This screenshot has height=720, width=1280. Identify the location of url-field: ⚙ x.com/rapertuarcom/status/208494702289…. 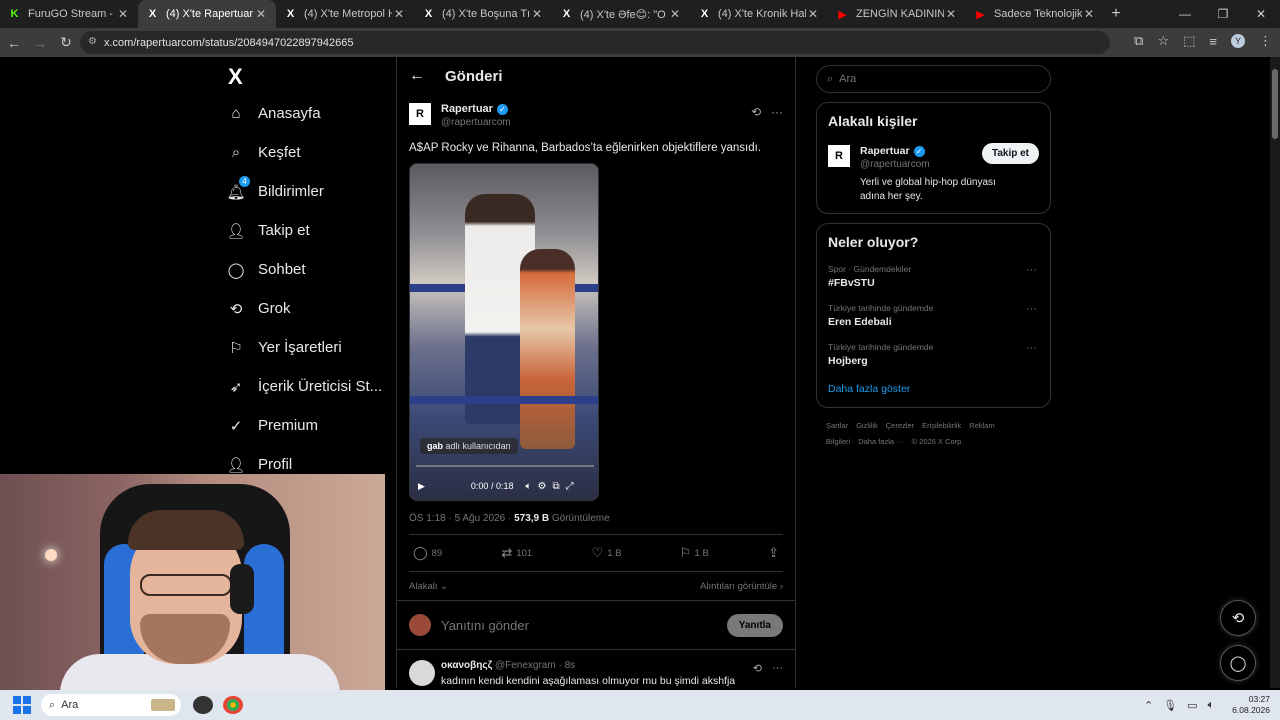
(595, 42).